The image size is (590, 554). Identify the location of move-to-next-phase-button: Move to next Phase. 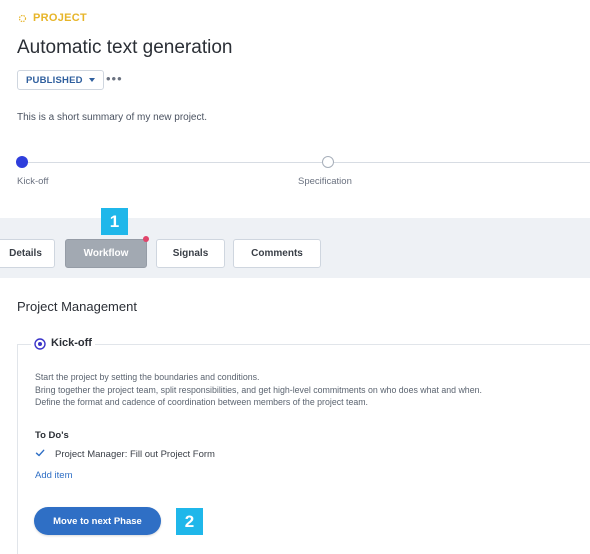
(97, 521).